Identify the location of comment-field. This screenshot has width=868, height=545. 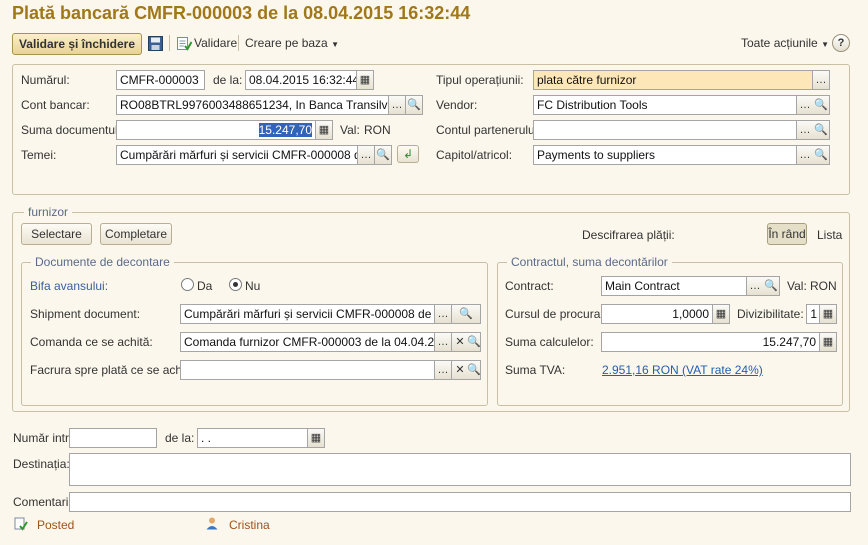
(460, 502).